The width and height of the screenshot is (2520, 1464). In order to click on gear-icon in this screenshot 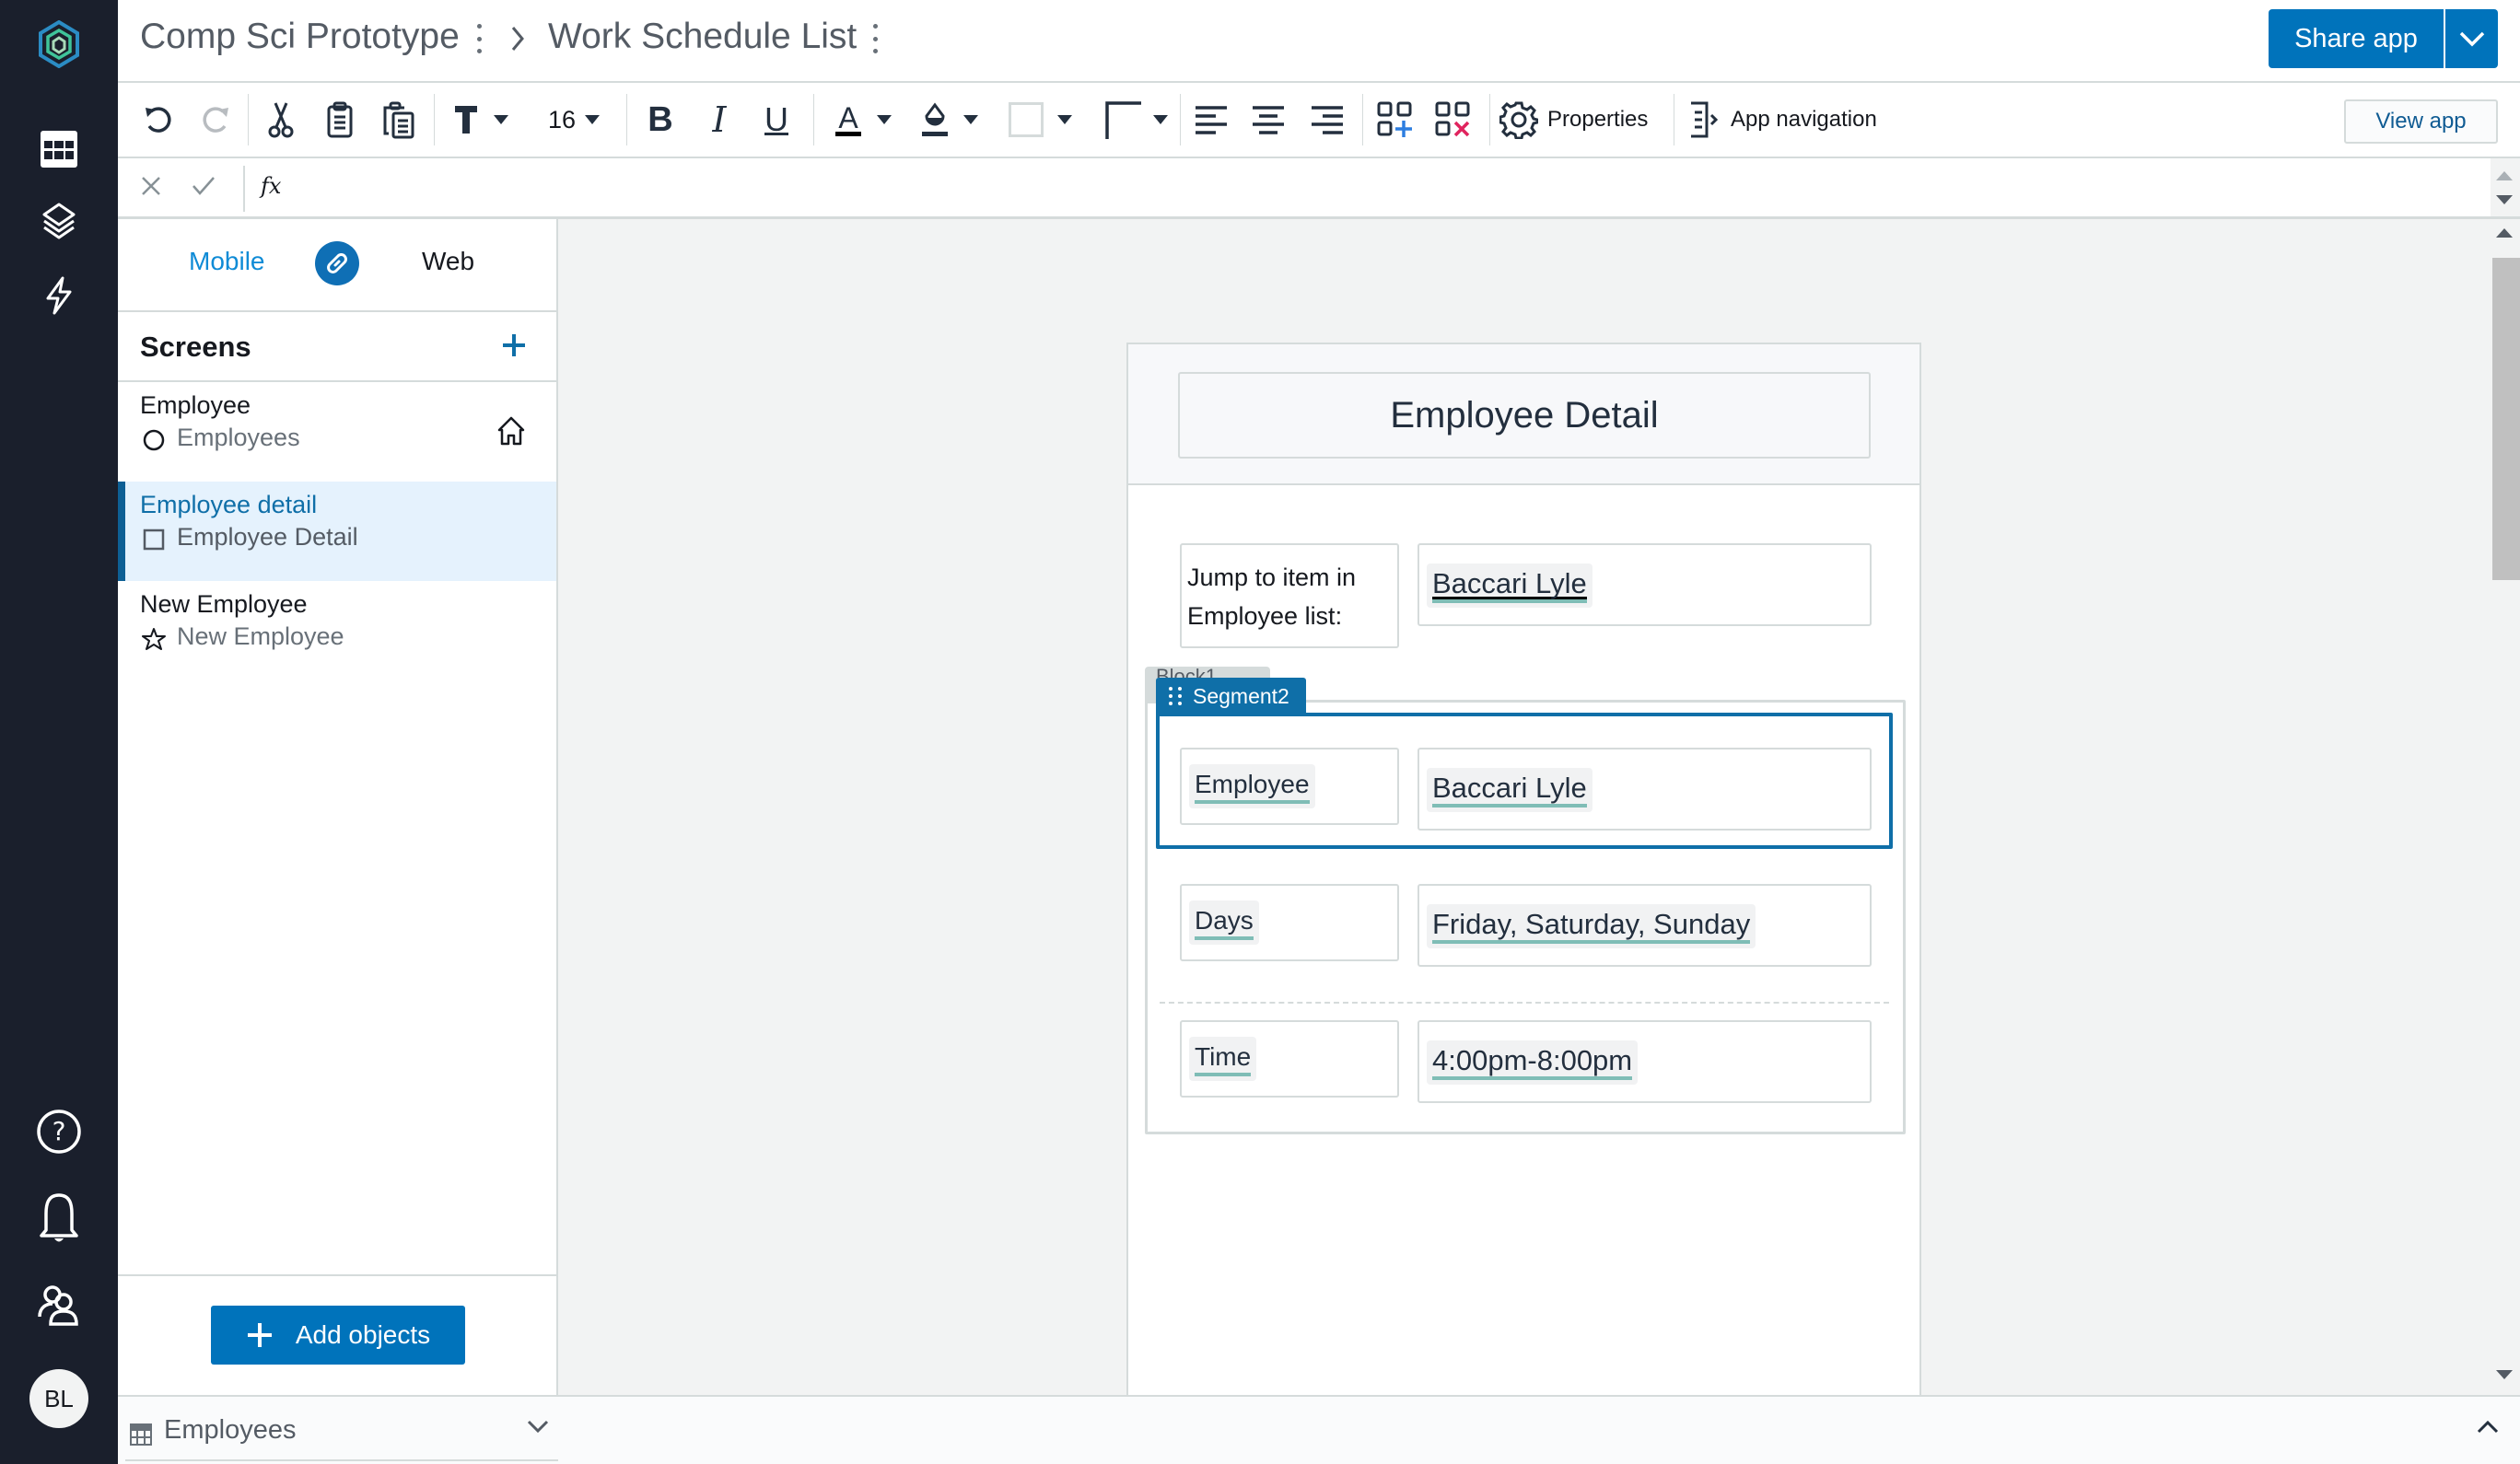, I will do `click(1518, 120)`.